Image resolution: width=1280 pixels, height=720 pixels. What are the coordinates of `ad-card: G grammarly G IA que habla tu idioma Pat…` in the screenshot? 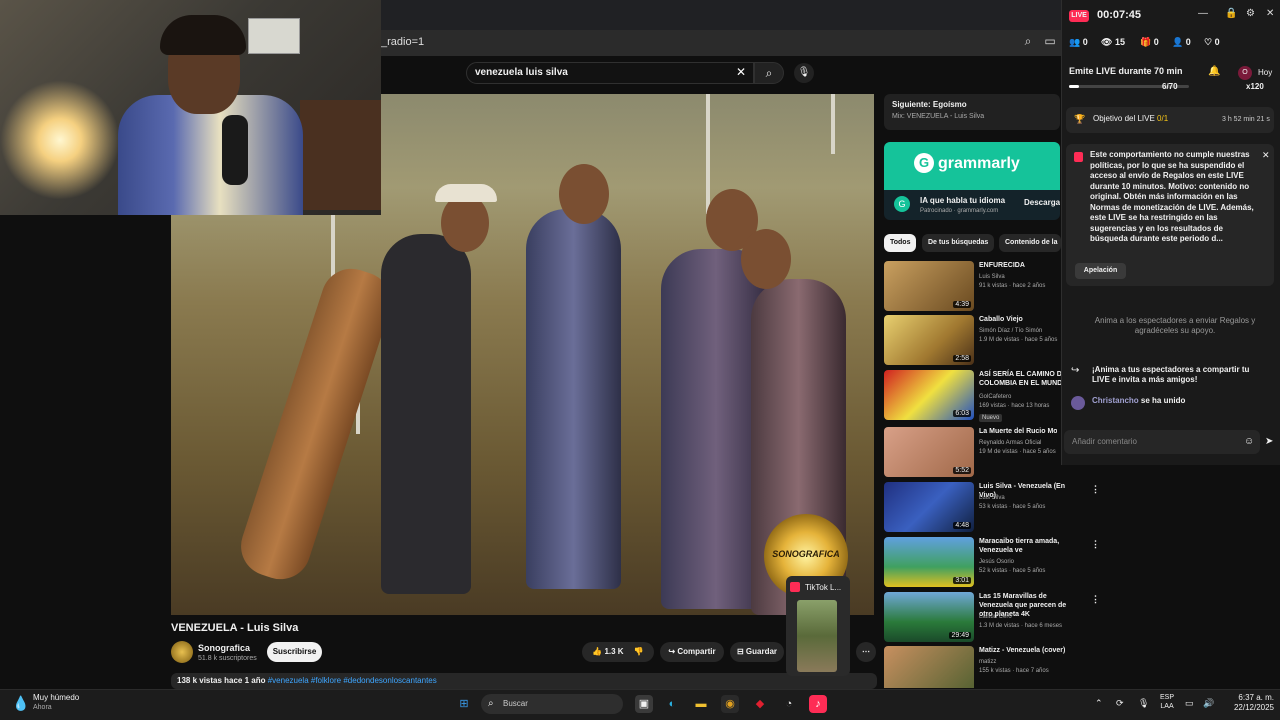 It's located at (972, 181).